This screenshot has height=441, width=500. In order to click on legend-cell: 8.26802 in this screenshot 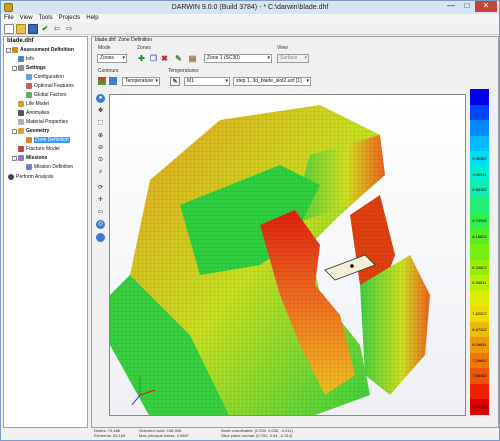, I will do `click(479, 267)`.